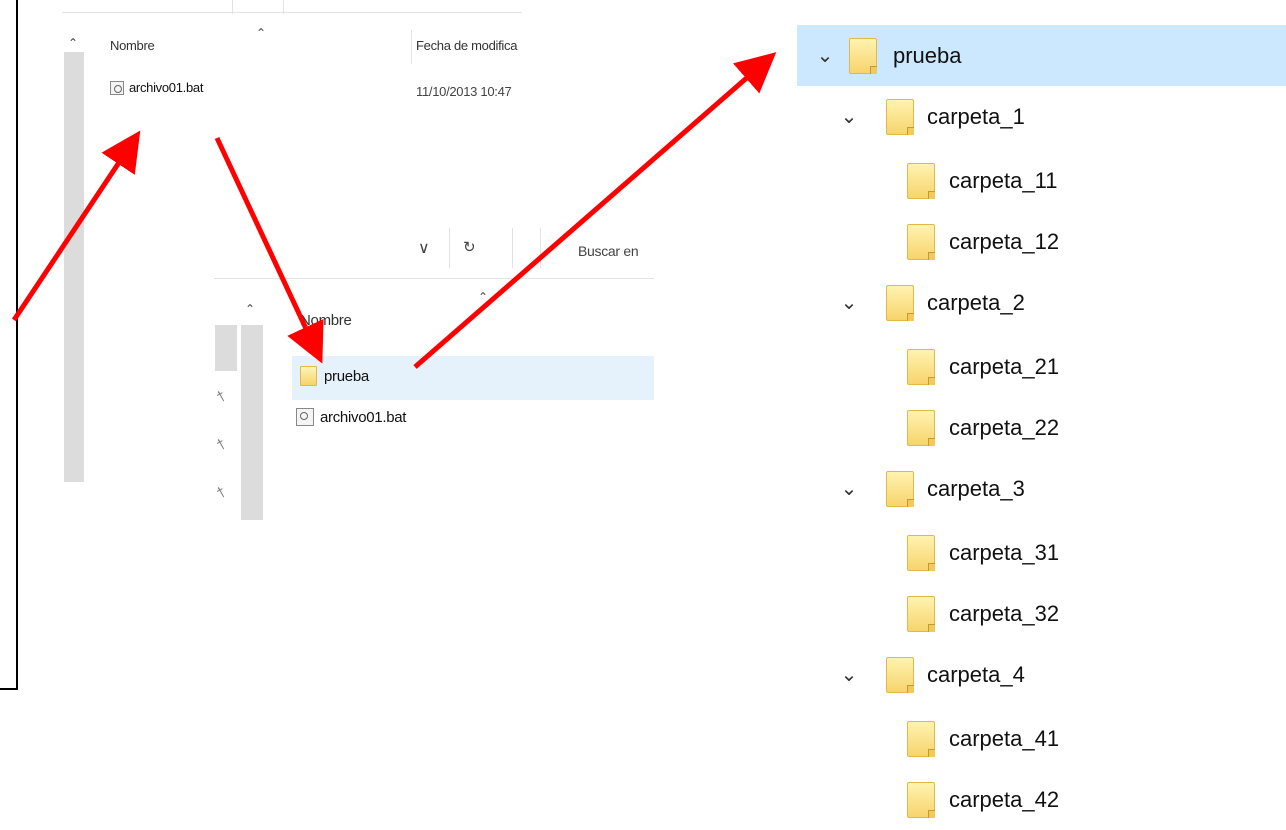 Image resolution: width=1286 pixels, height=830 pixels. I want to click on list-item: prueba, so click(334, 376).